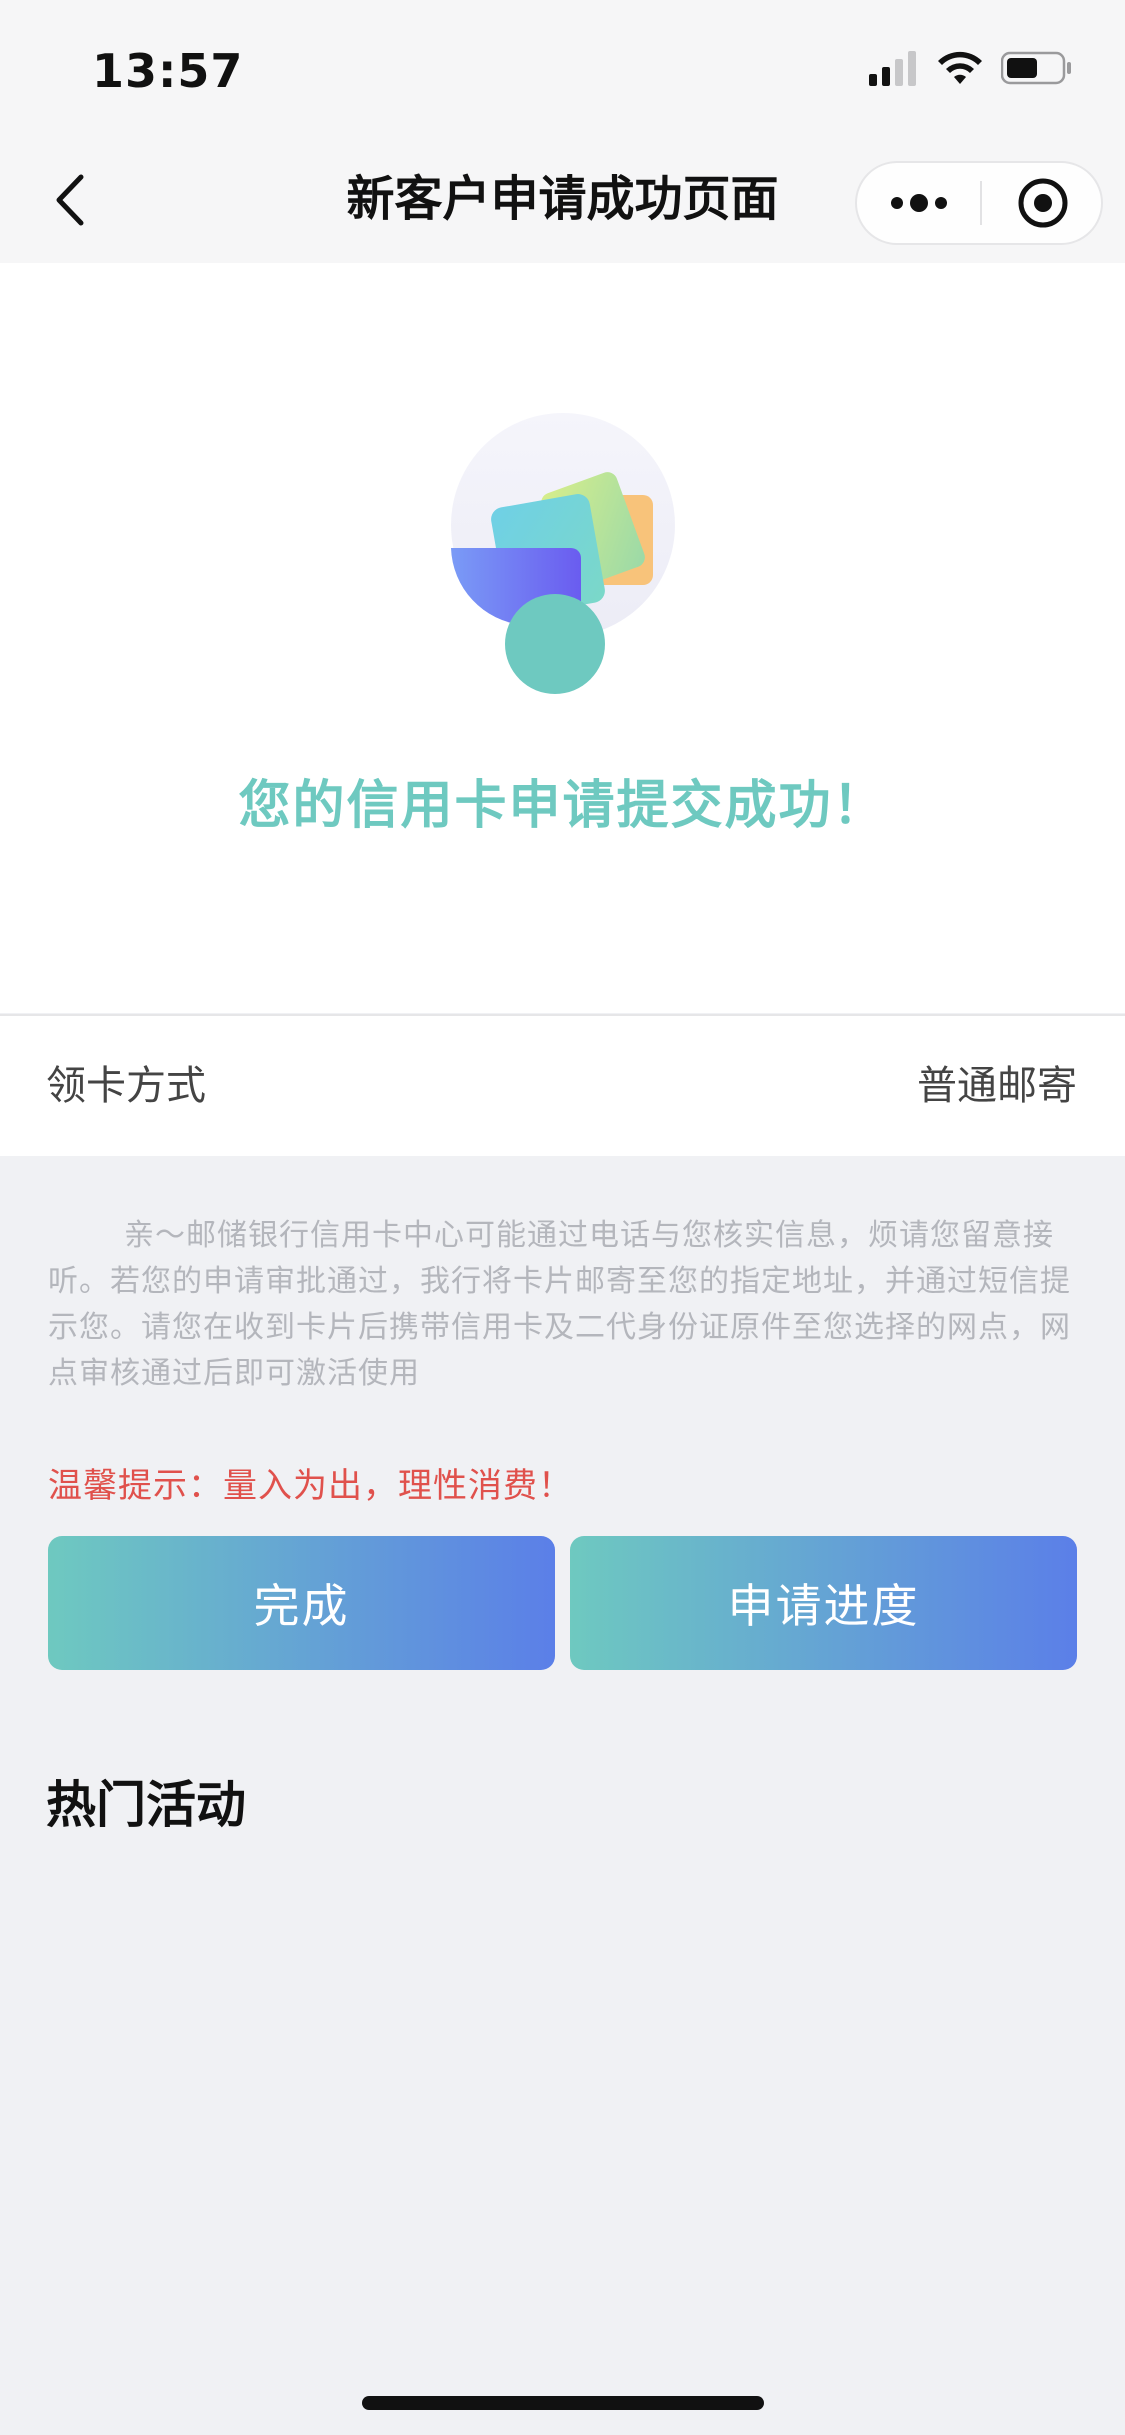  Describe the element at coordinates (310, 1486) in the screenshot. I see `warm-tip: 温馨提示：量入为出，理性消费！` at that location.